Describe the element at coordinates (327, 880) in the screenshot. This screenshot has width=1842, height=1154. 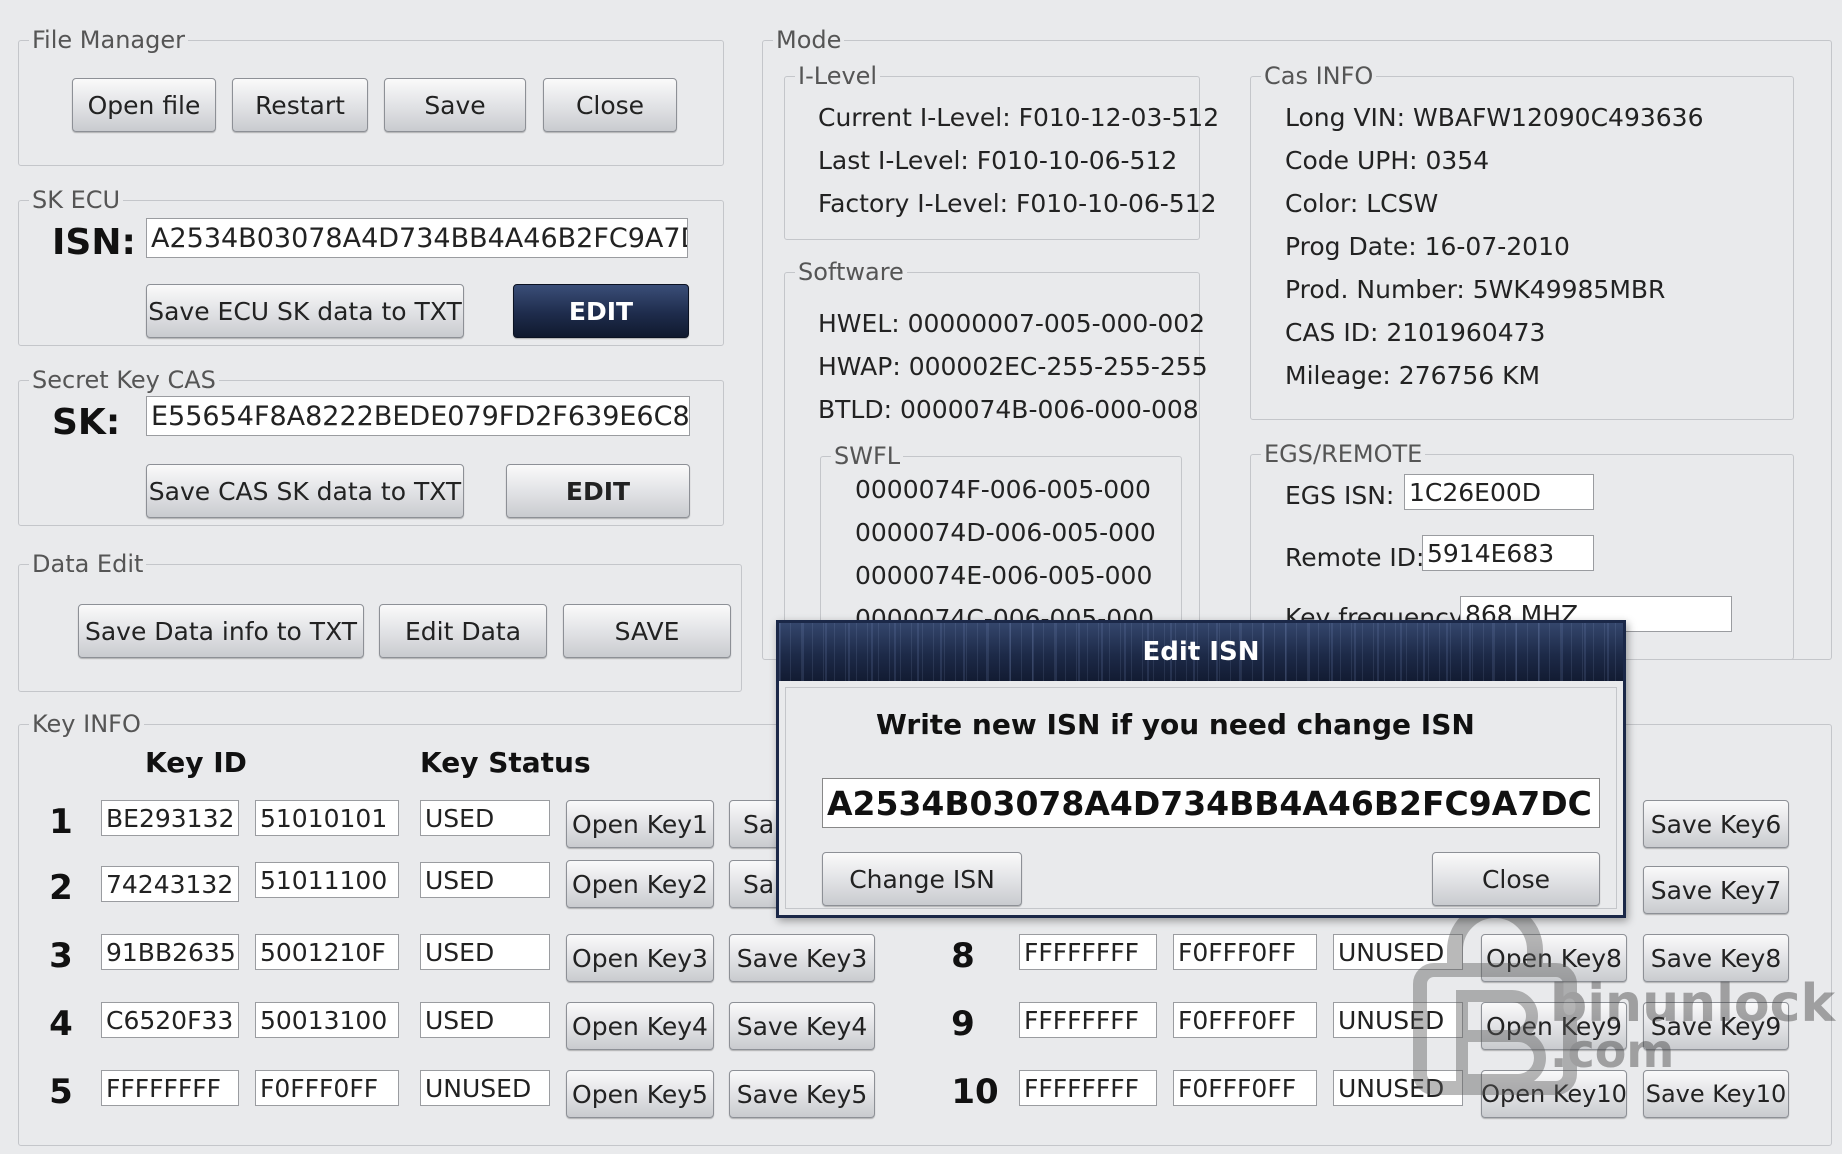
I see `key-code-field: 51011100` at that location.